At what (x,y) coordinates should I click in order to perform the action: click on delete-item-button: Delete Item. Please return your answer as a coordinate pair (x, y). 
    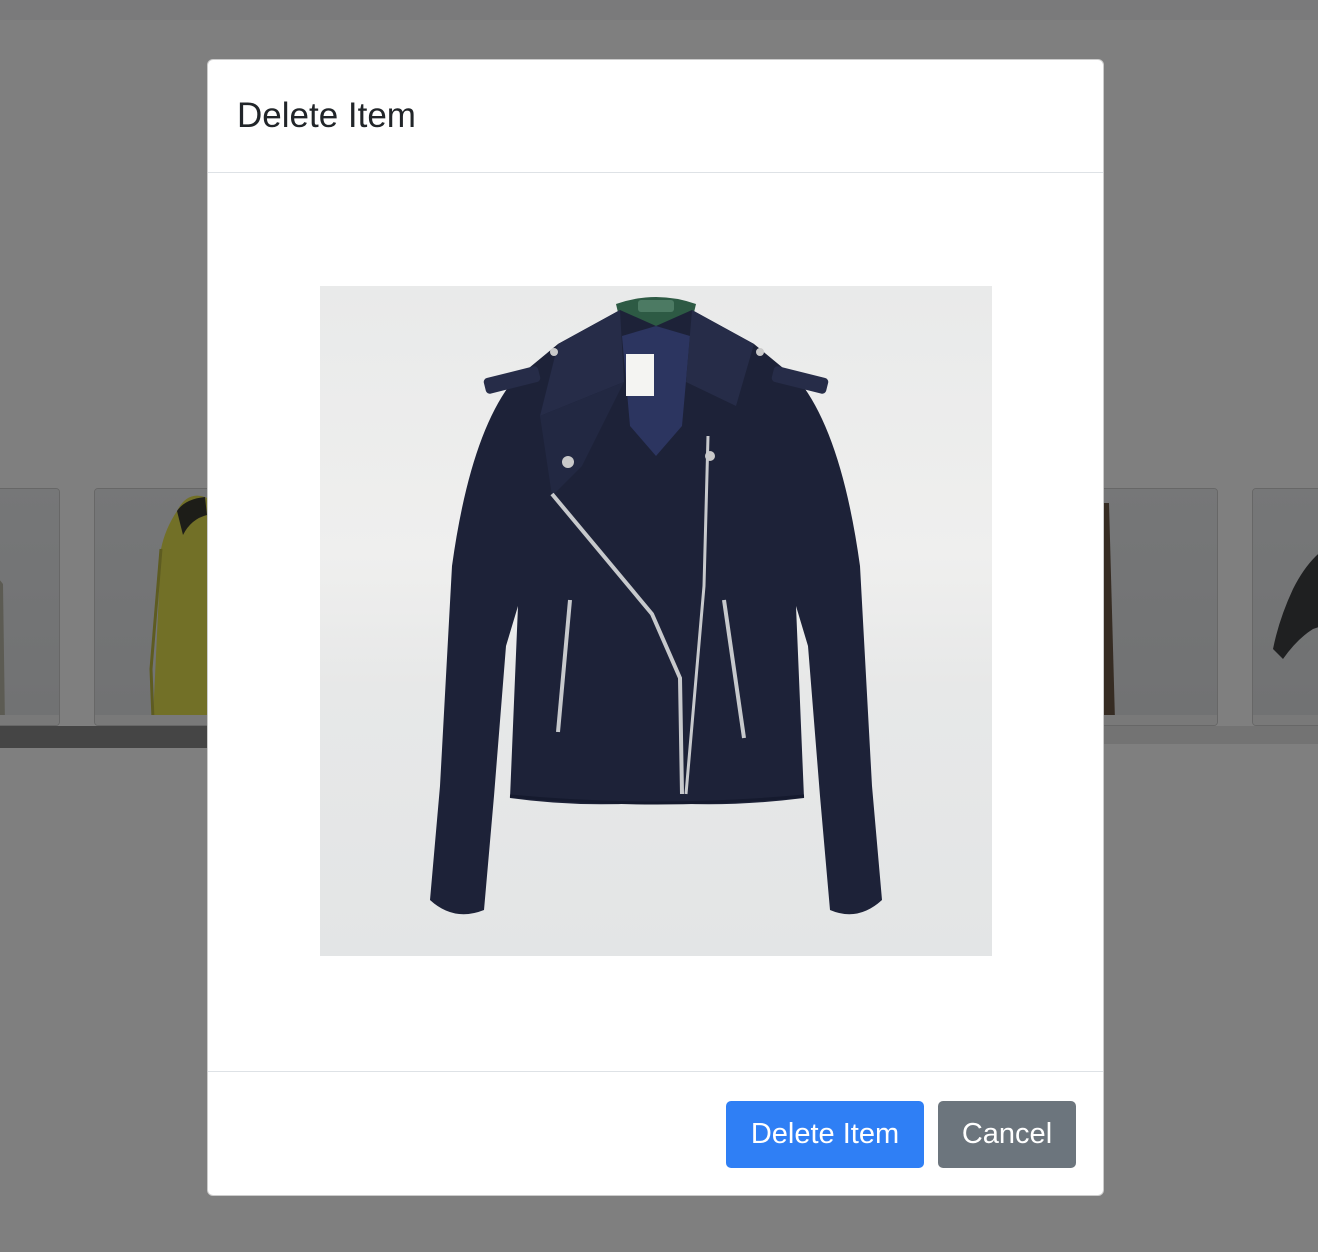
    Looking at the image, I should click on (825, 1134).